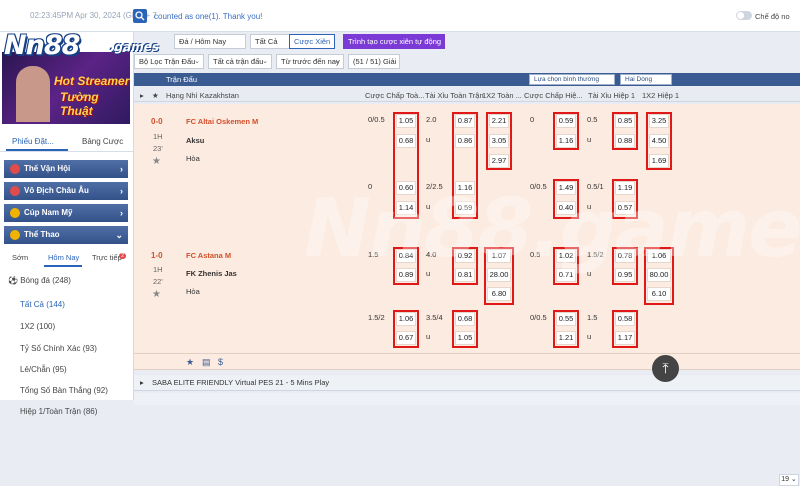 This screenshot has width=800, height=486. What do you see at coordinates (158, 269) in the screenshot?
I see `match-half: 1H` at bounding box center [158, 269].